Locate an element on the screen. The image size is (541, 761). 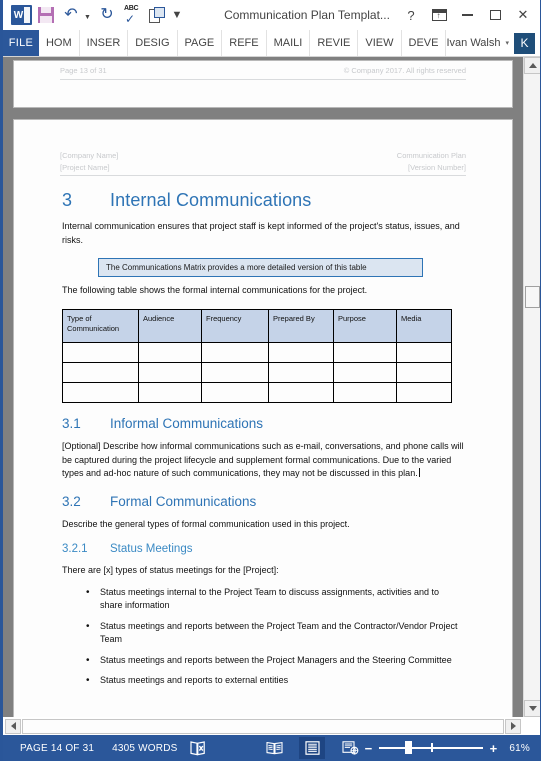
heading-number: 3.2.1 is located at coordinates (75, 549).